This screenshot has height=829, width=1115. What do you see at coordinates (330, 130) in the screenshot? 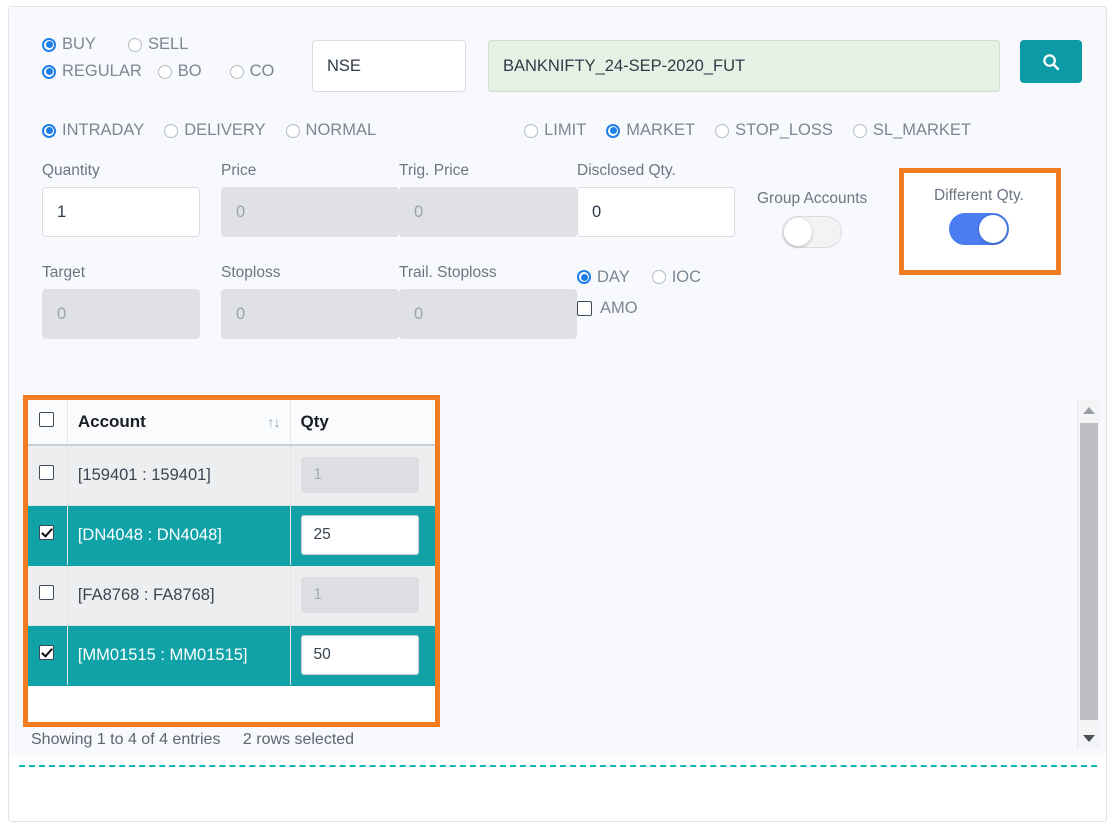
I see `radio-normal: NORMAL` at bounding box center [330, 130].